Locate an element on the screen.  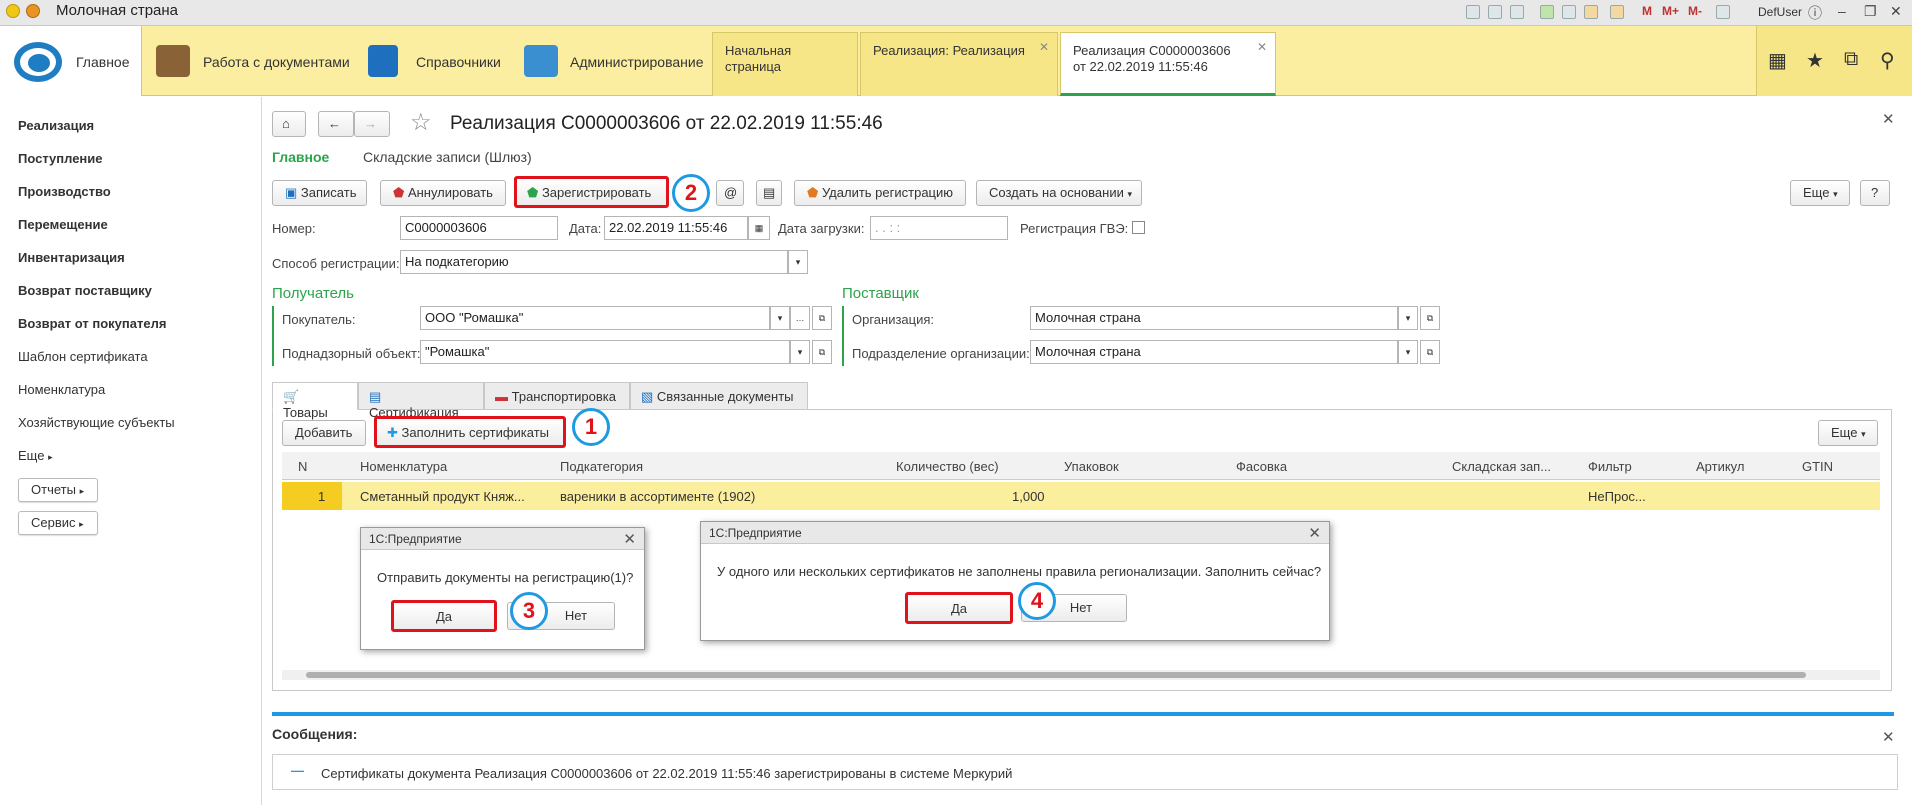
annul-button: ⬟ Аннулировать is located at coordinates (443, 193).